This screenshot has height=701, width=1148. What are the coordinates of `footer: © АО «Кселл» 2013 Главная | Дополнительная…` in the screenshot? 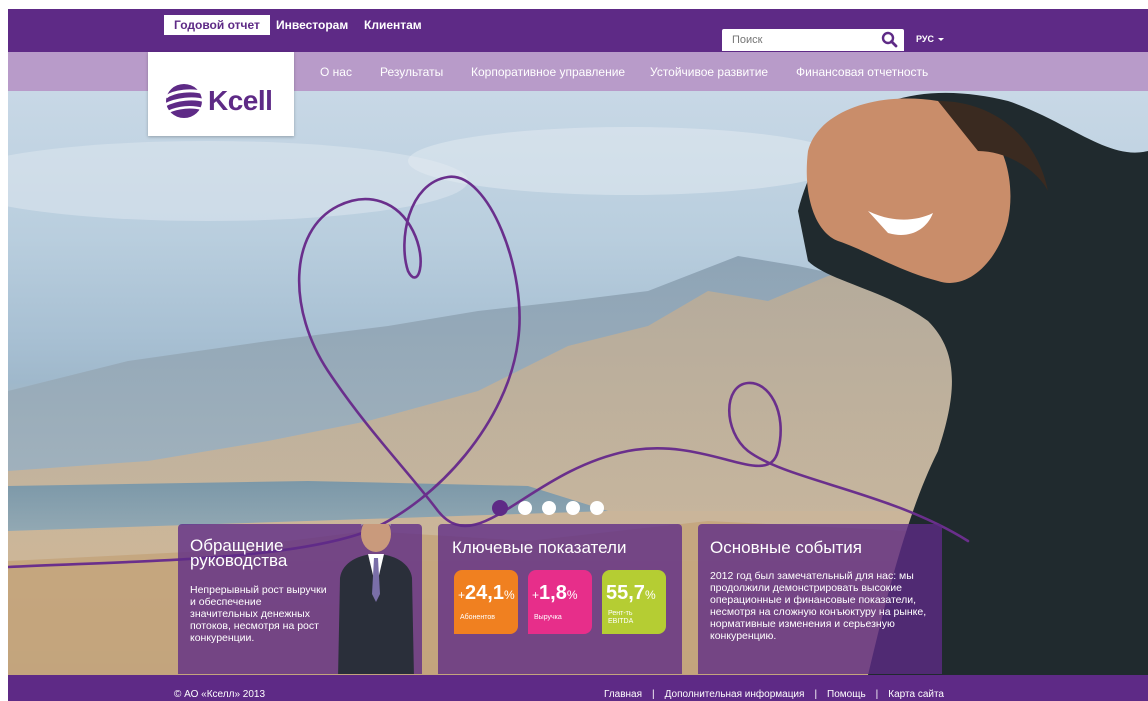 It's located at (578, 688).